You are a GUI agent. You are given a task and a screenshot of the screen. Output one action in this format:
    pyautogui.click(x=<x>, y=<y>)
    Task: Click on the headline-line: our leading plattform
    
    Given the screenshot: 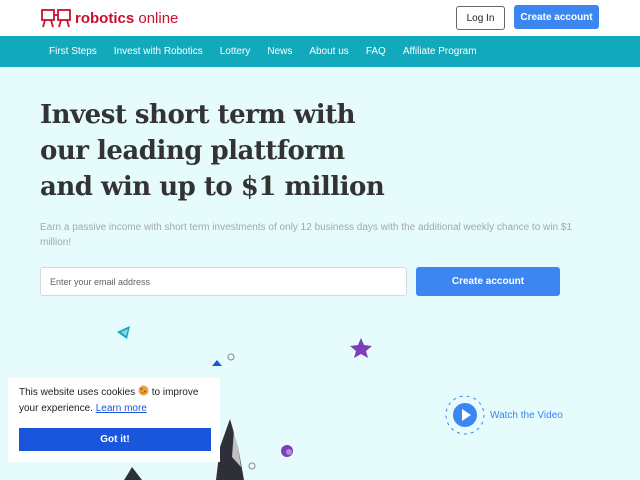 What is the action you would take?
    pyautogui.click(x=192, y=151)
    